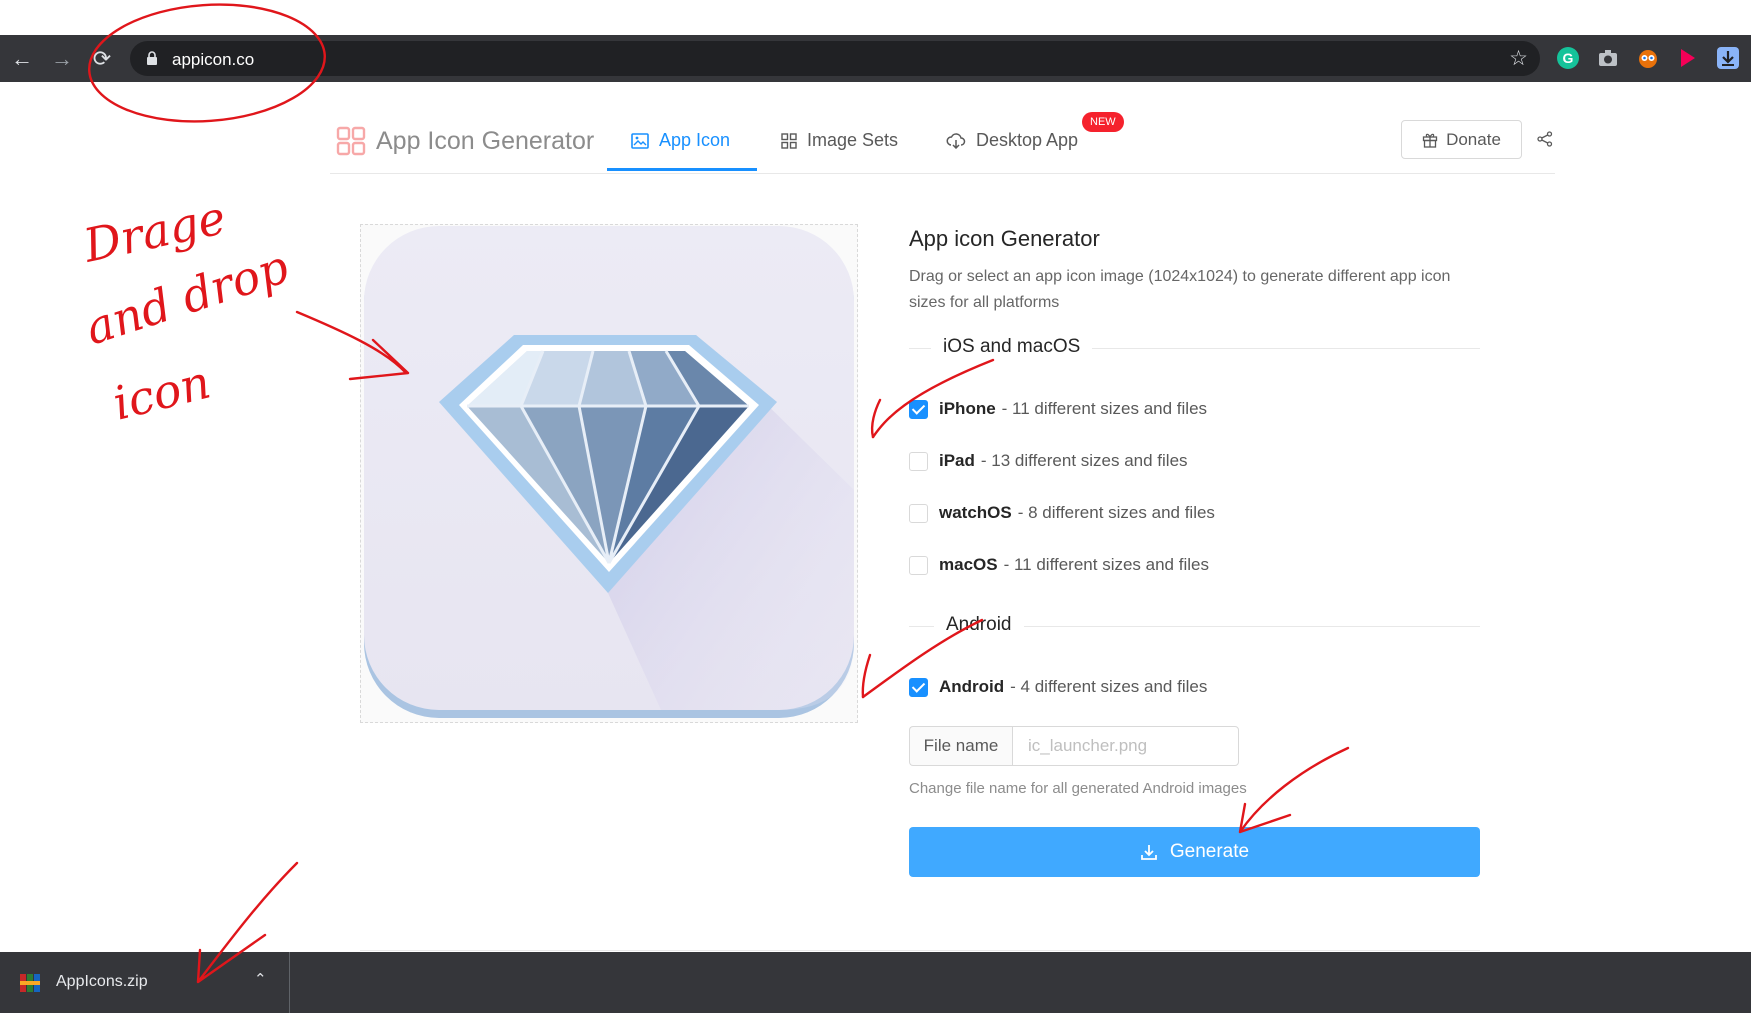 This screenshot has height=1013, width=1751. Describe the element at coordinates (162, 393) in the screenshot. I see `handwriting-line-3: icon` at that location.